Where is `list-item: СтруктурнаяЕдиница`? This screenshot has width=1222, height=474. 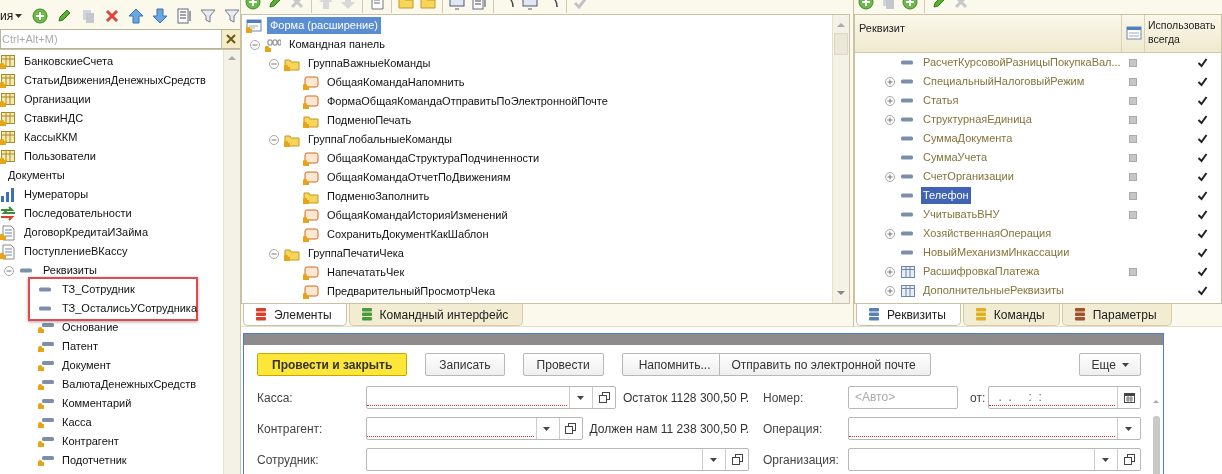
list-item: СтруктурнаяЕдиница is located at coordinates (977, 119).